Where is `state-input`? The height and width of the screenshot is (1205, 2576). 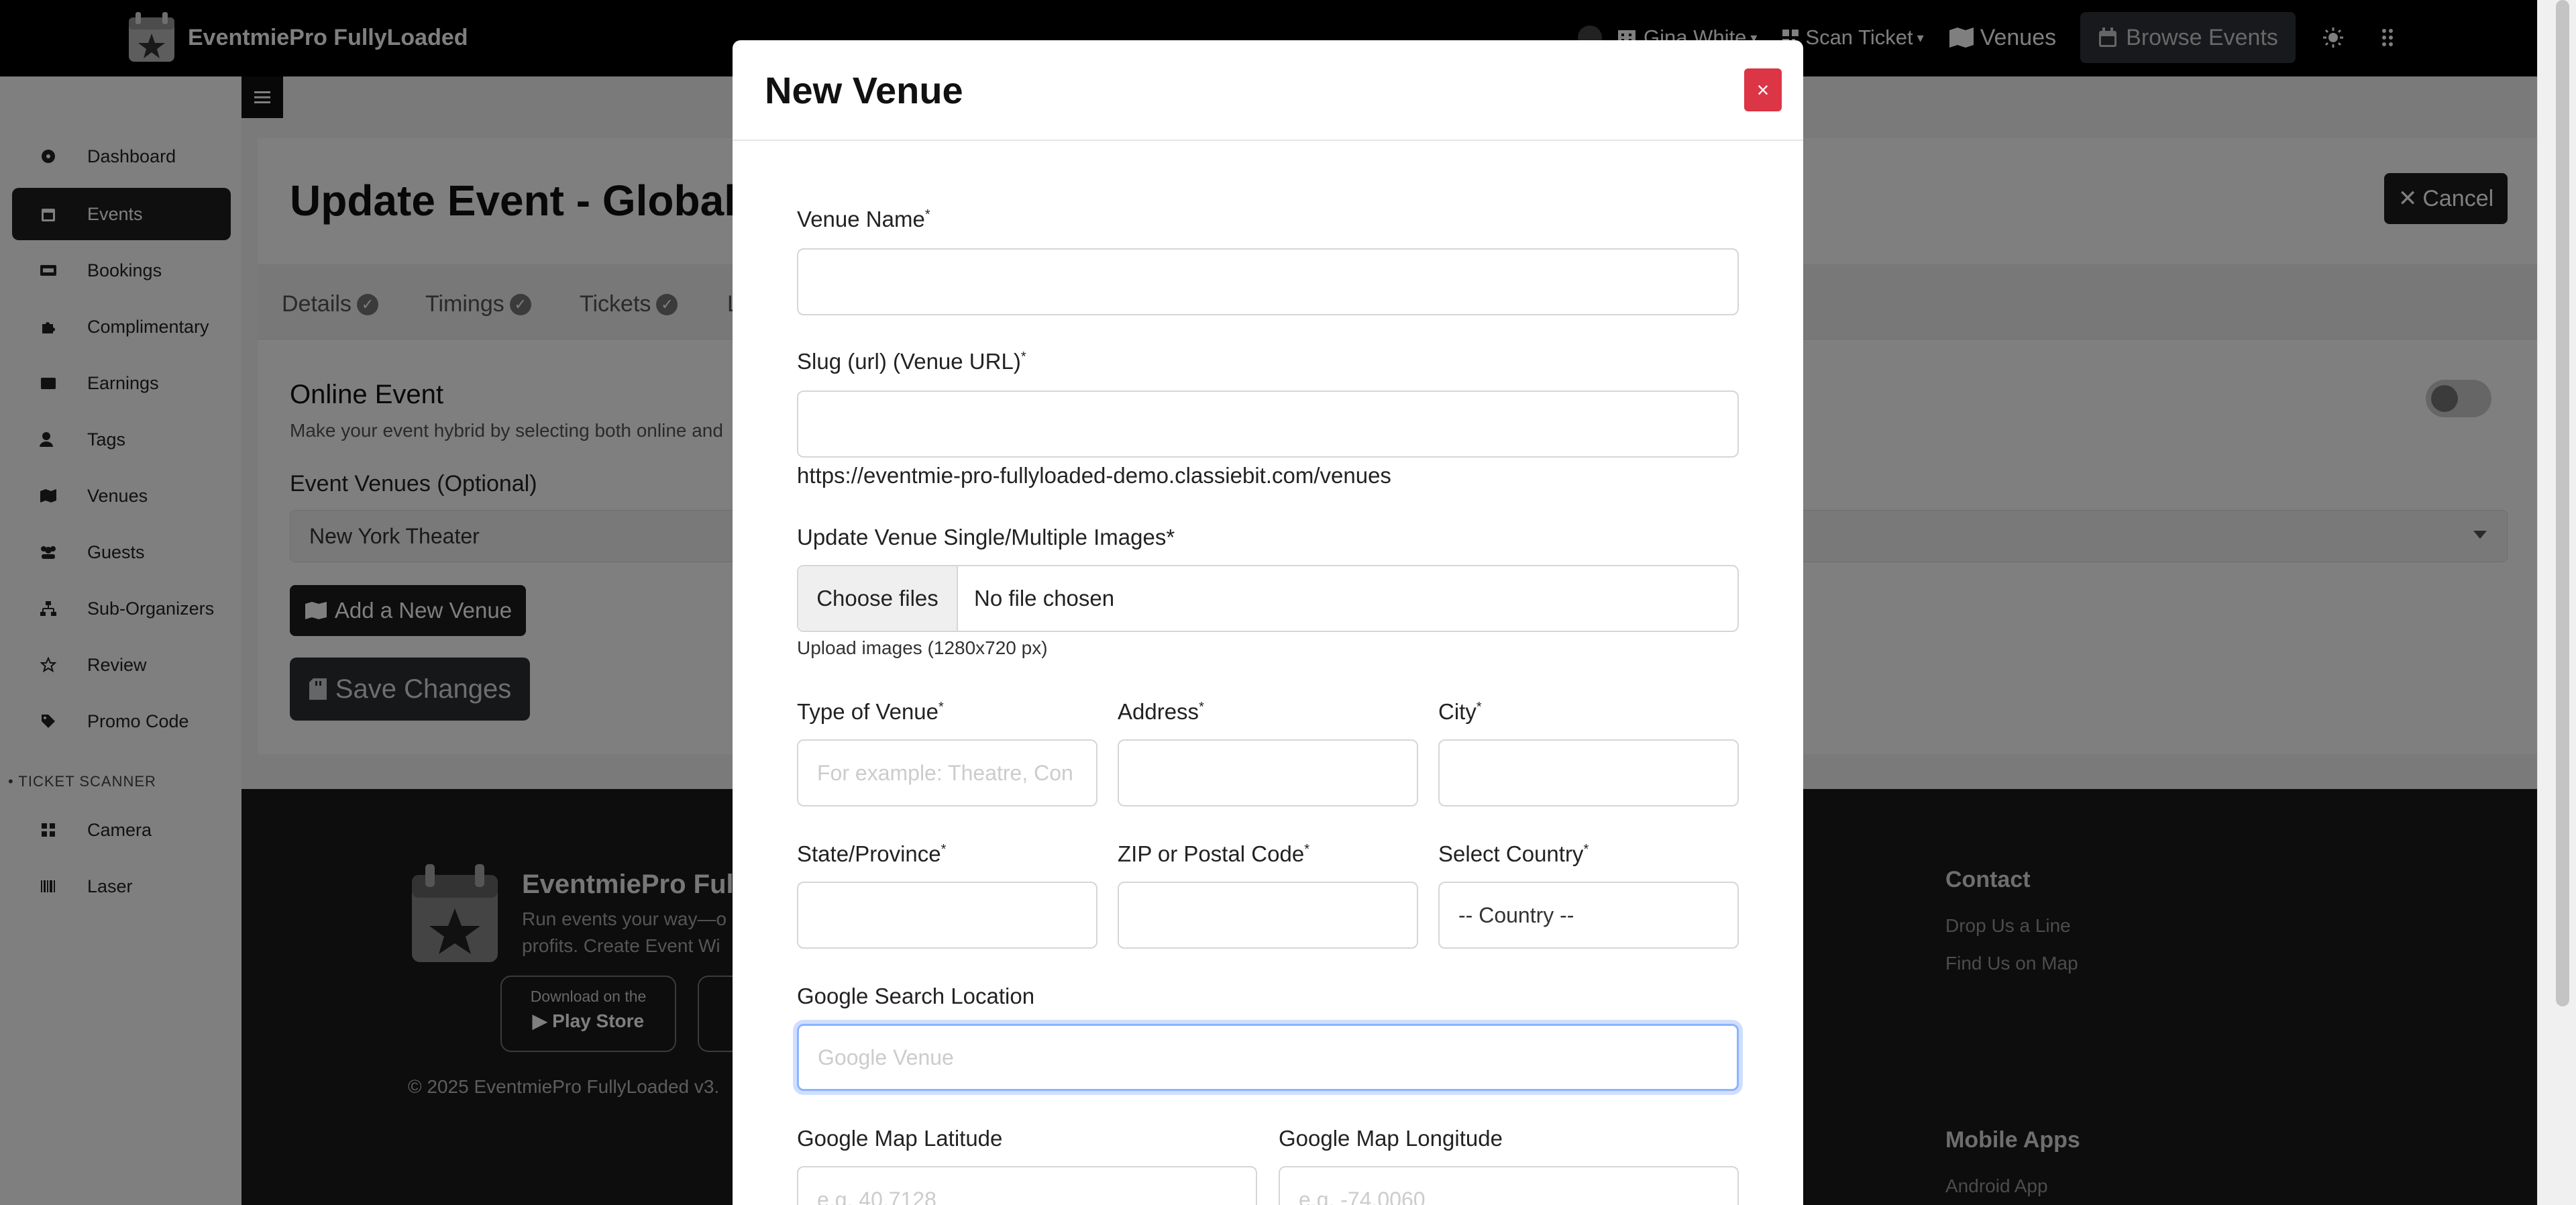
state-input is located at coordinates (947, 915).